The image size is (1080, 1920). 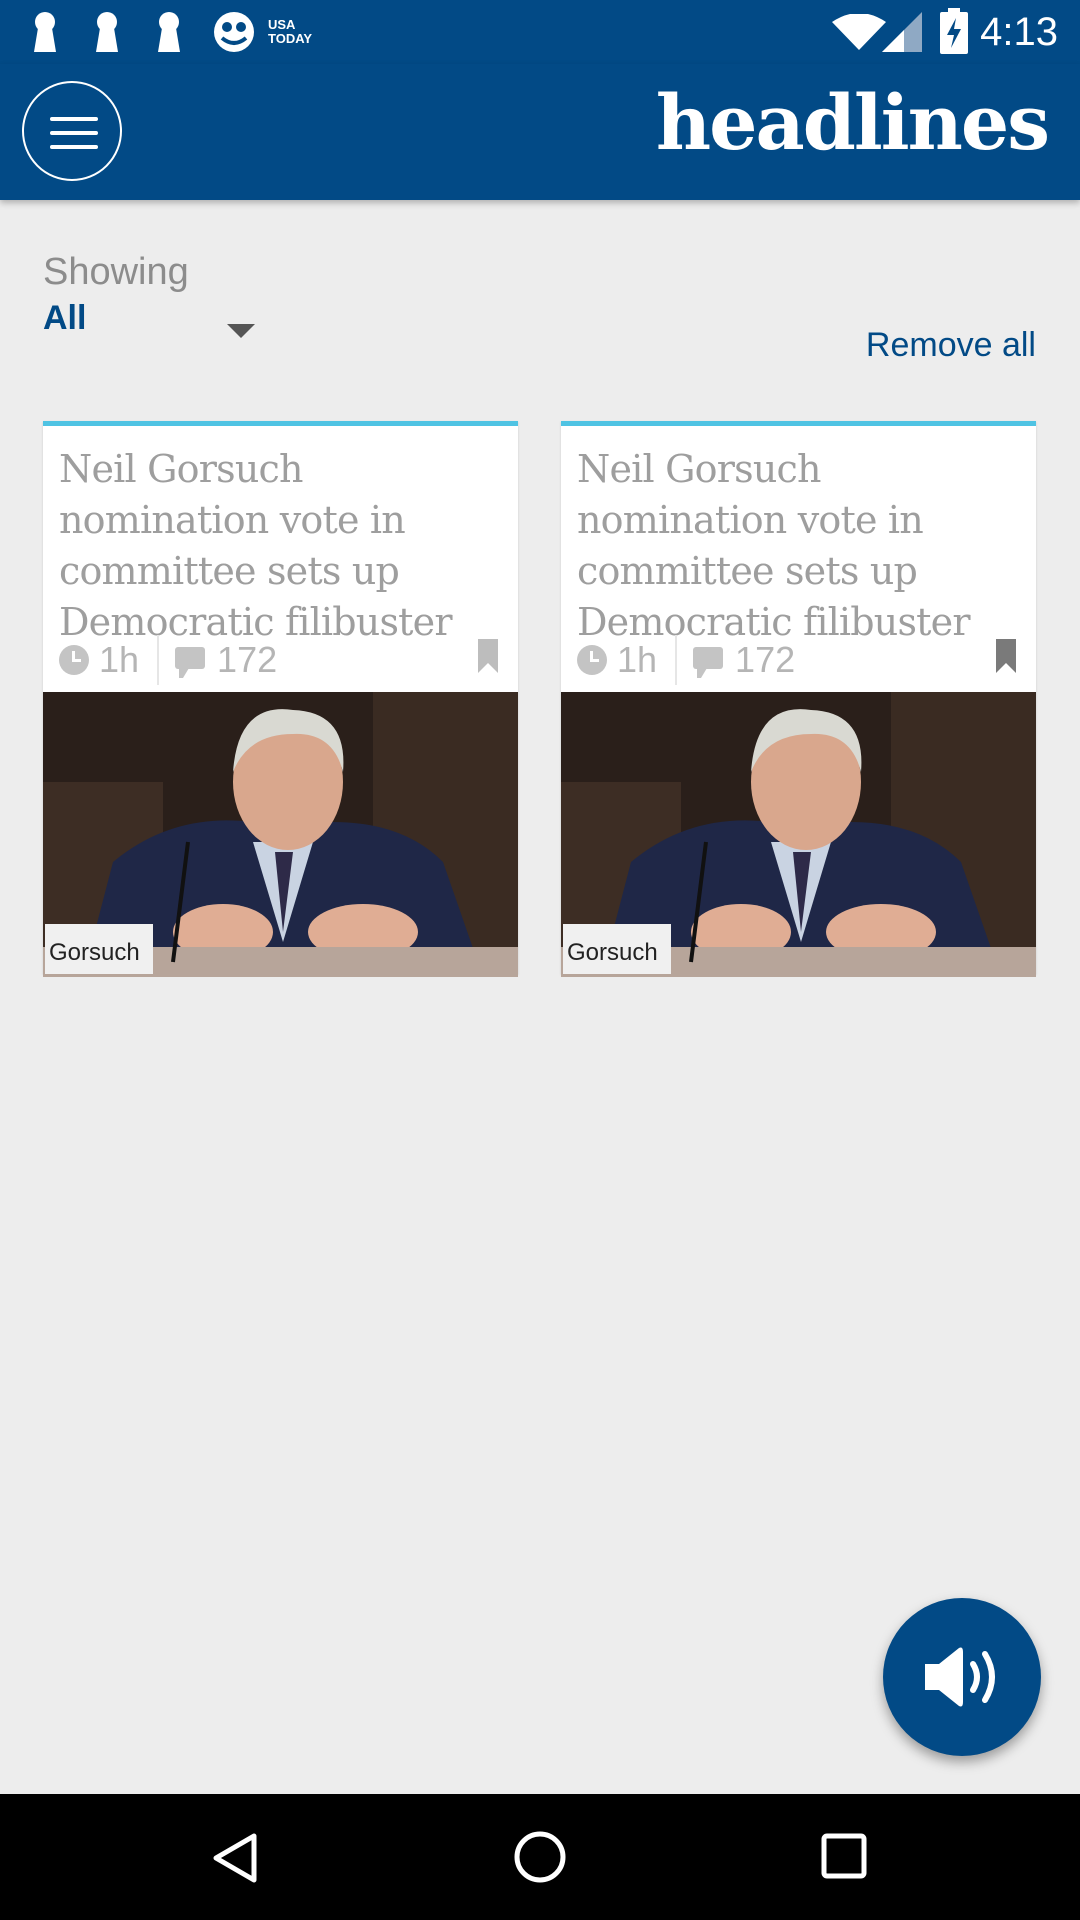 I want to click on speaker-volume-icon, so click(x=960, y=1677).